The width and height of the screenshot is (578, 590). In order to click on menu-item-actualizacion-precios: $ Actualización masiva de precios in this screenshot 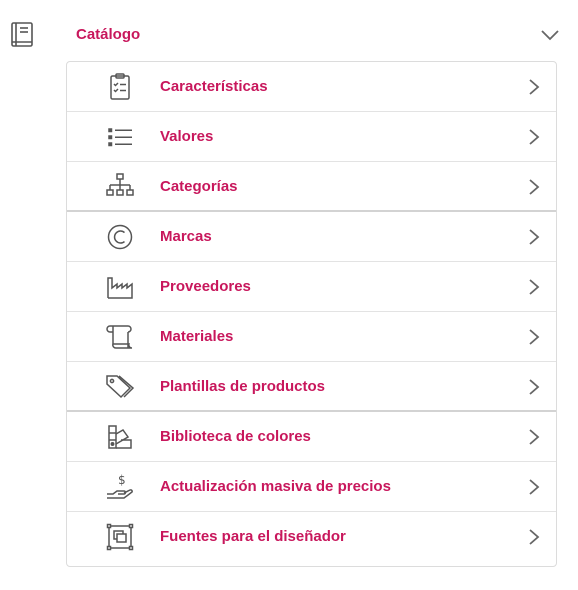, I will do `click(311, 487)`.